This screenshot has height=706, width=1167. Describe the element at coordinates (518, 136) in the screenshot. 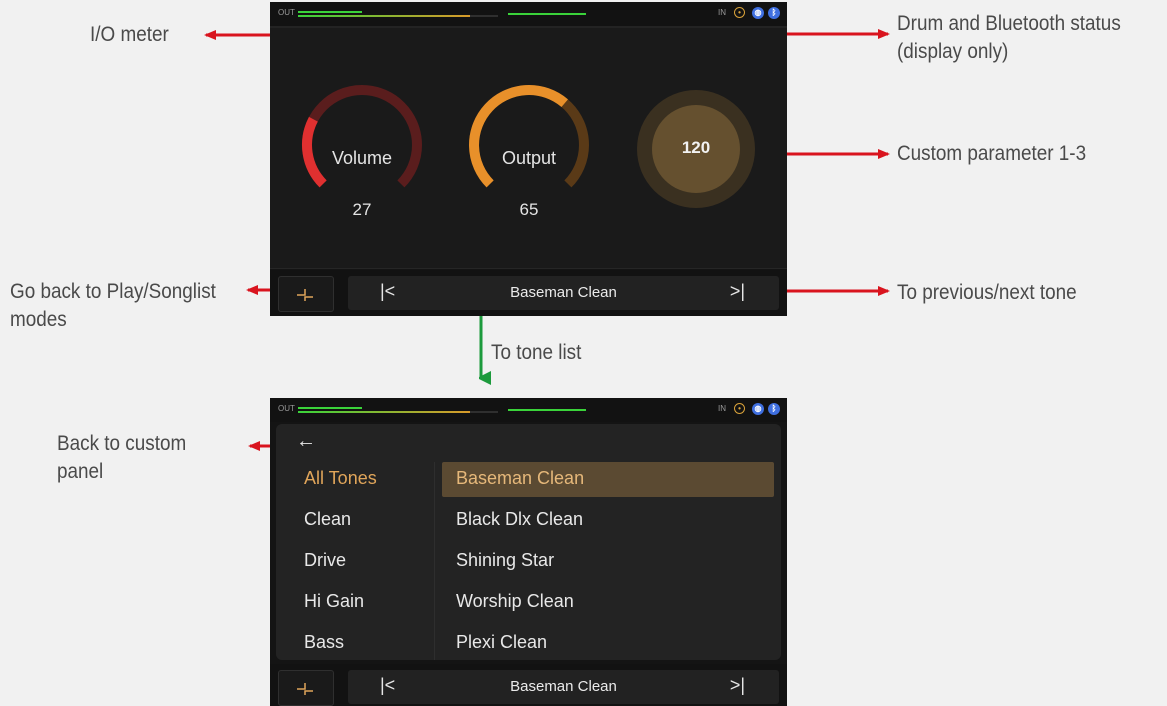

I see `knob-output-fill` at that location.